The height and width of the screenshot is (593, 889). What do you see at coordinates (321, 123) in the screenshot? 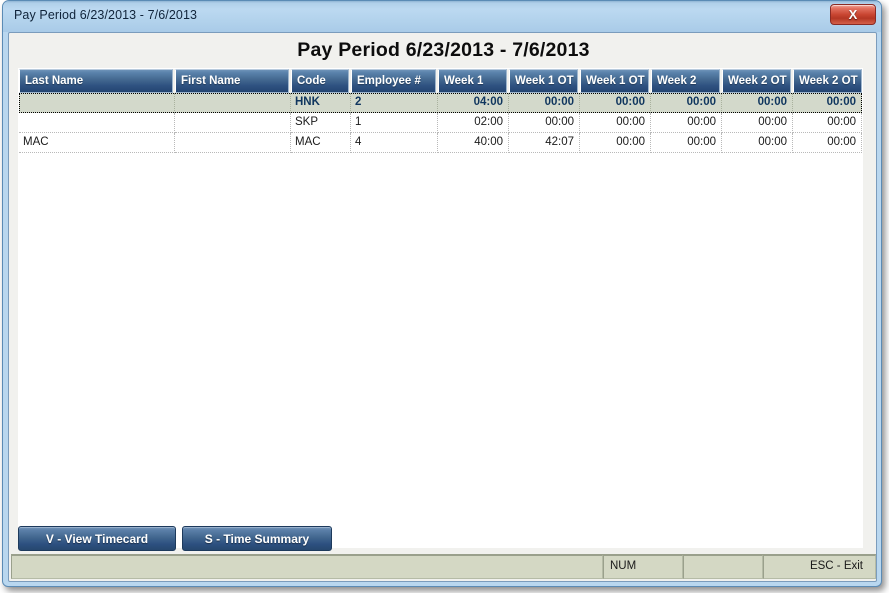
I see `table-cell: SKP` at bounding box center [321, 123].